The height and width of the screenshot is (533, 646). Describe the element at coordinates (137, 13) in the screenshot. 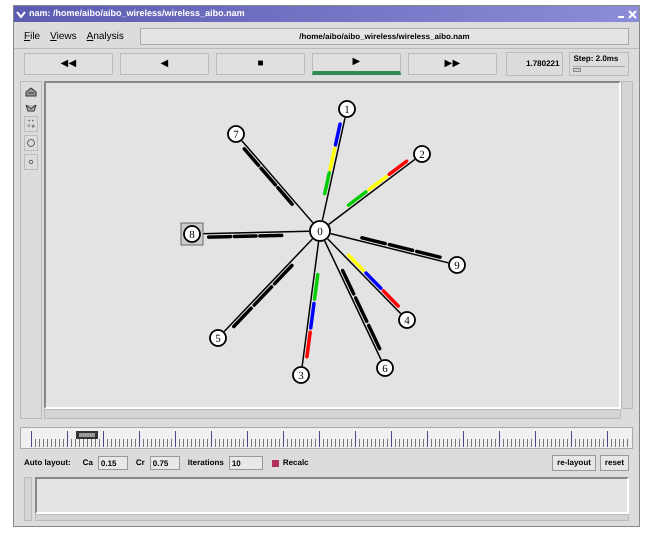

I see `window-title: nam: /home/aibo/aibo_wireless/wireless_aibo.nam` at that location.